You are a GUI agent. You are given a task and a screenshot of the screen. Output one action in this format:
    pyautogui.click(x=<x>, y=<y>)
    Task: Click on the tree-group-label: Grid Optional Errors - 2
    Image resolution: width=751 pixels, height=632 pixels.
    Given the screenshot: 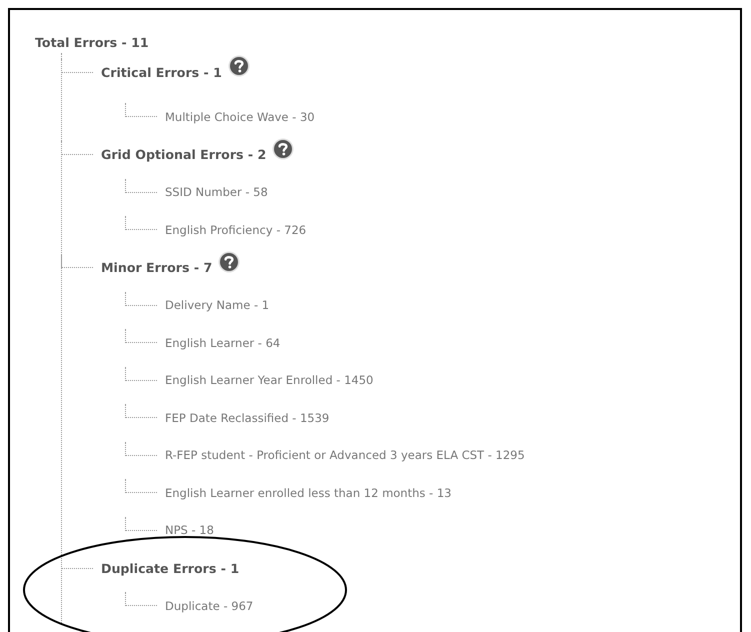 What is the action you would take?
    pyautogui.click(x=183, y=154)
    